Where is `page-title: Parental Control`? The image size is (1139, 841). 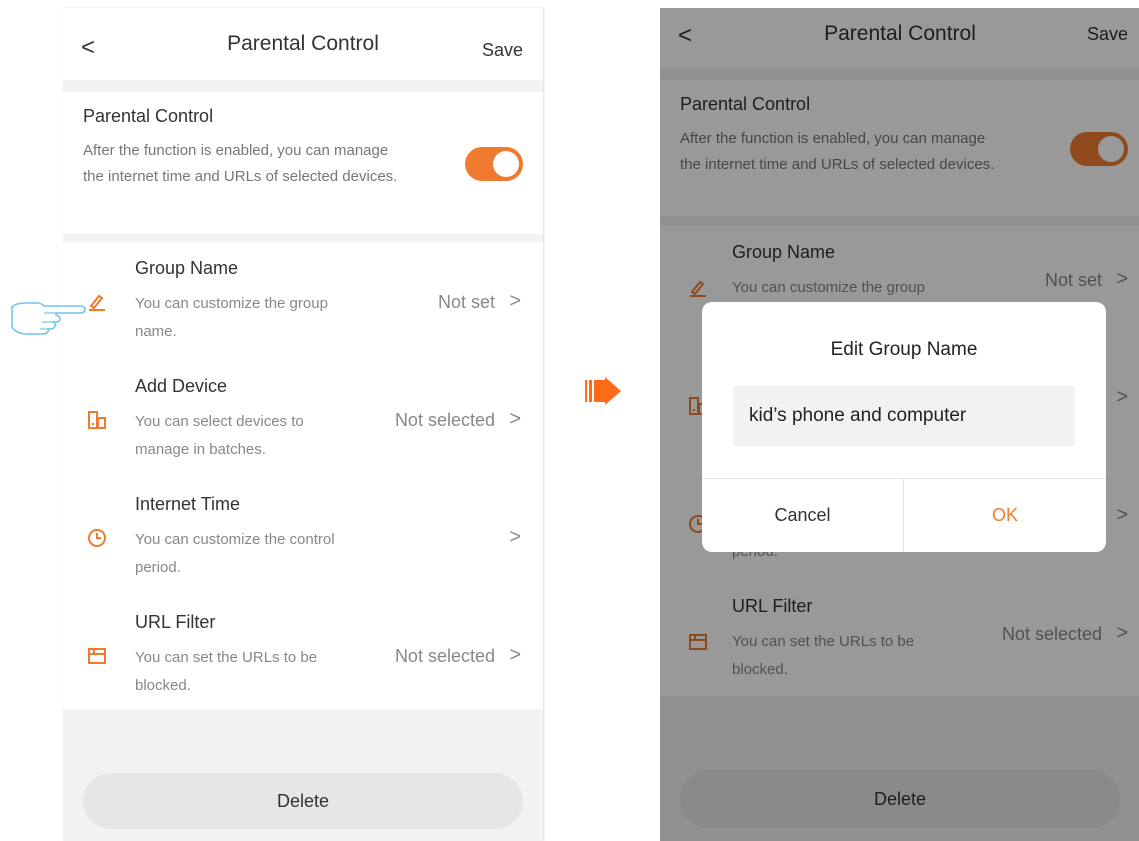
page-title: Parental Control is located at coordinates (303, 43).